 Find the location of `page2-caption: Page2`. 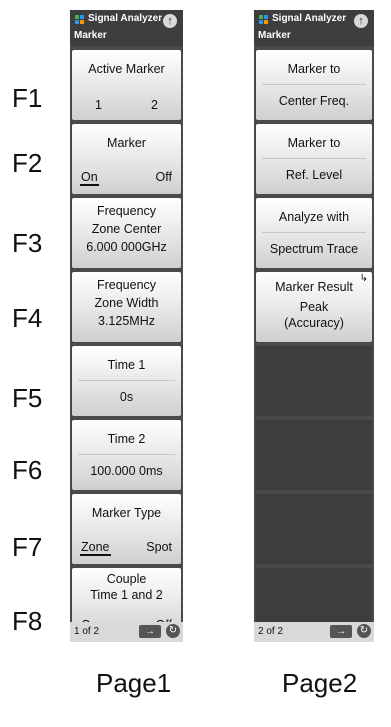

page2-caption: Page2 is located at coordinates (320, 683).